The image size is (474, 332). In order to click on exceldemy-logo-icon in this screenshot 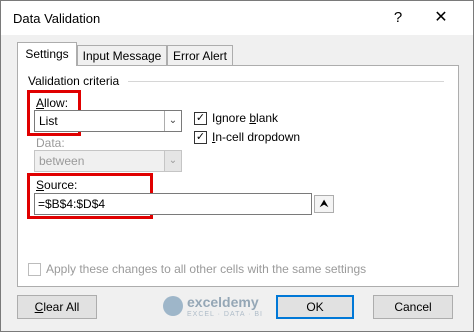, I will do `click(173, 306)`.